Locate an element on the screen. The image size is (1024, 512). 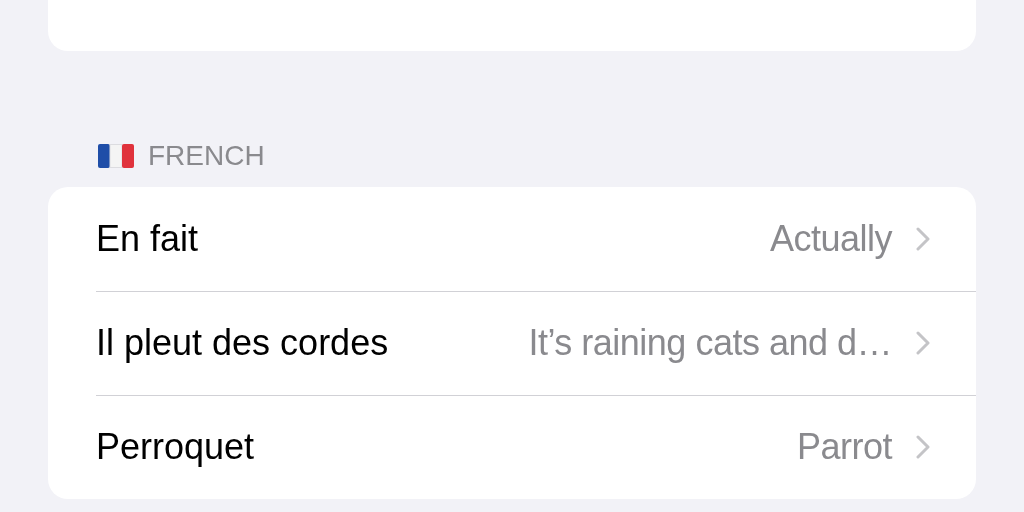
row-label: Perroquet is located at coordinates (175, 447).